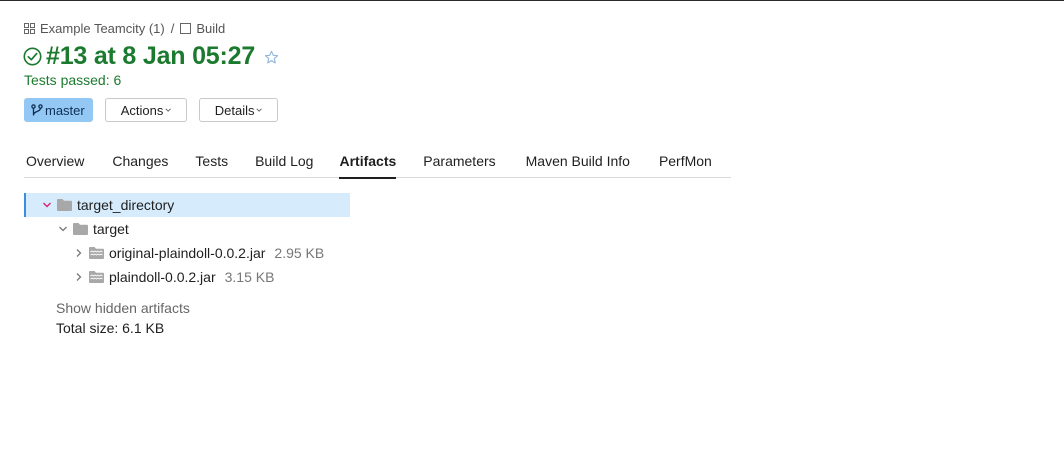 The image size is (1064, 474). What do you see at coordinates (299, 253) in the screenshot?
I see `artifact-file-size: 2.95 KB` at bounding box center [299, 253].